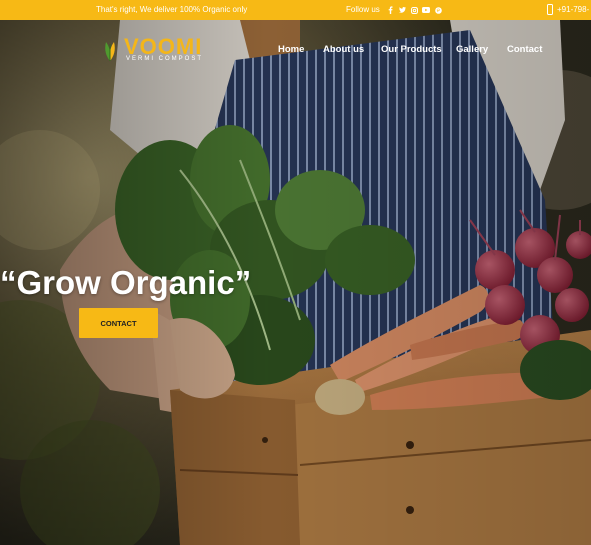  What do you see at coordinates (291, 49) in the screenshot?
I see `nav-item-home: Home` at bounding box center [291, 49].